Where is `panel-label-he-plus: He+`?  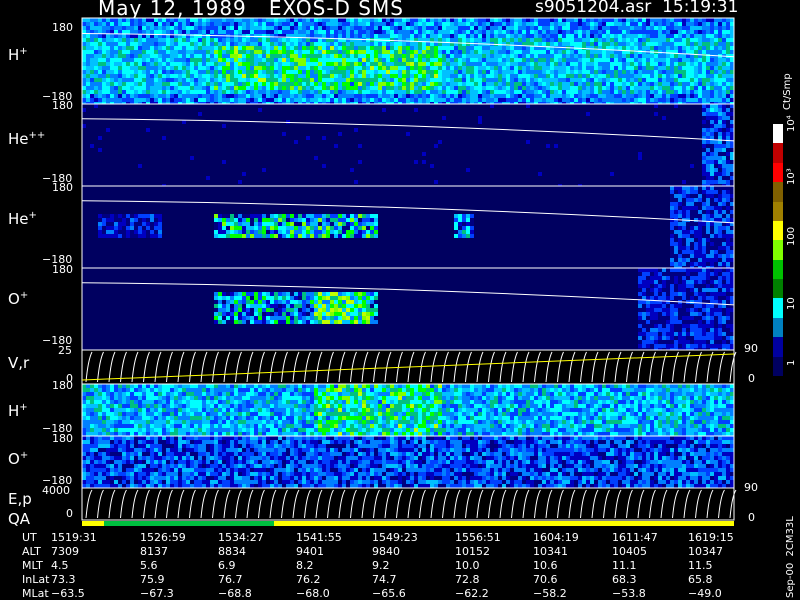 panel-label-he-plus: He+ is located at coordinates (22, 219).